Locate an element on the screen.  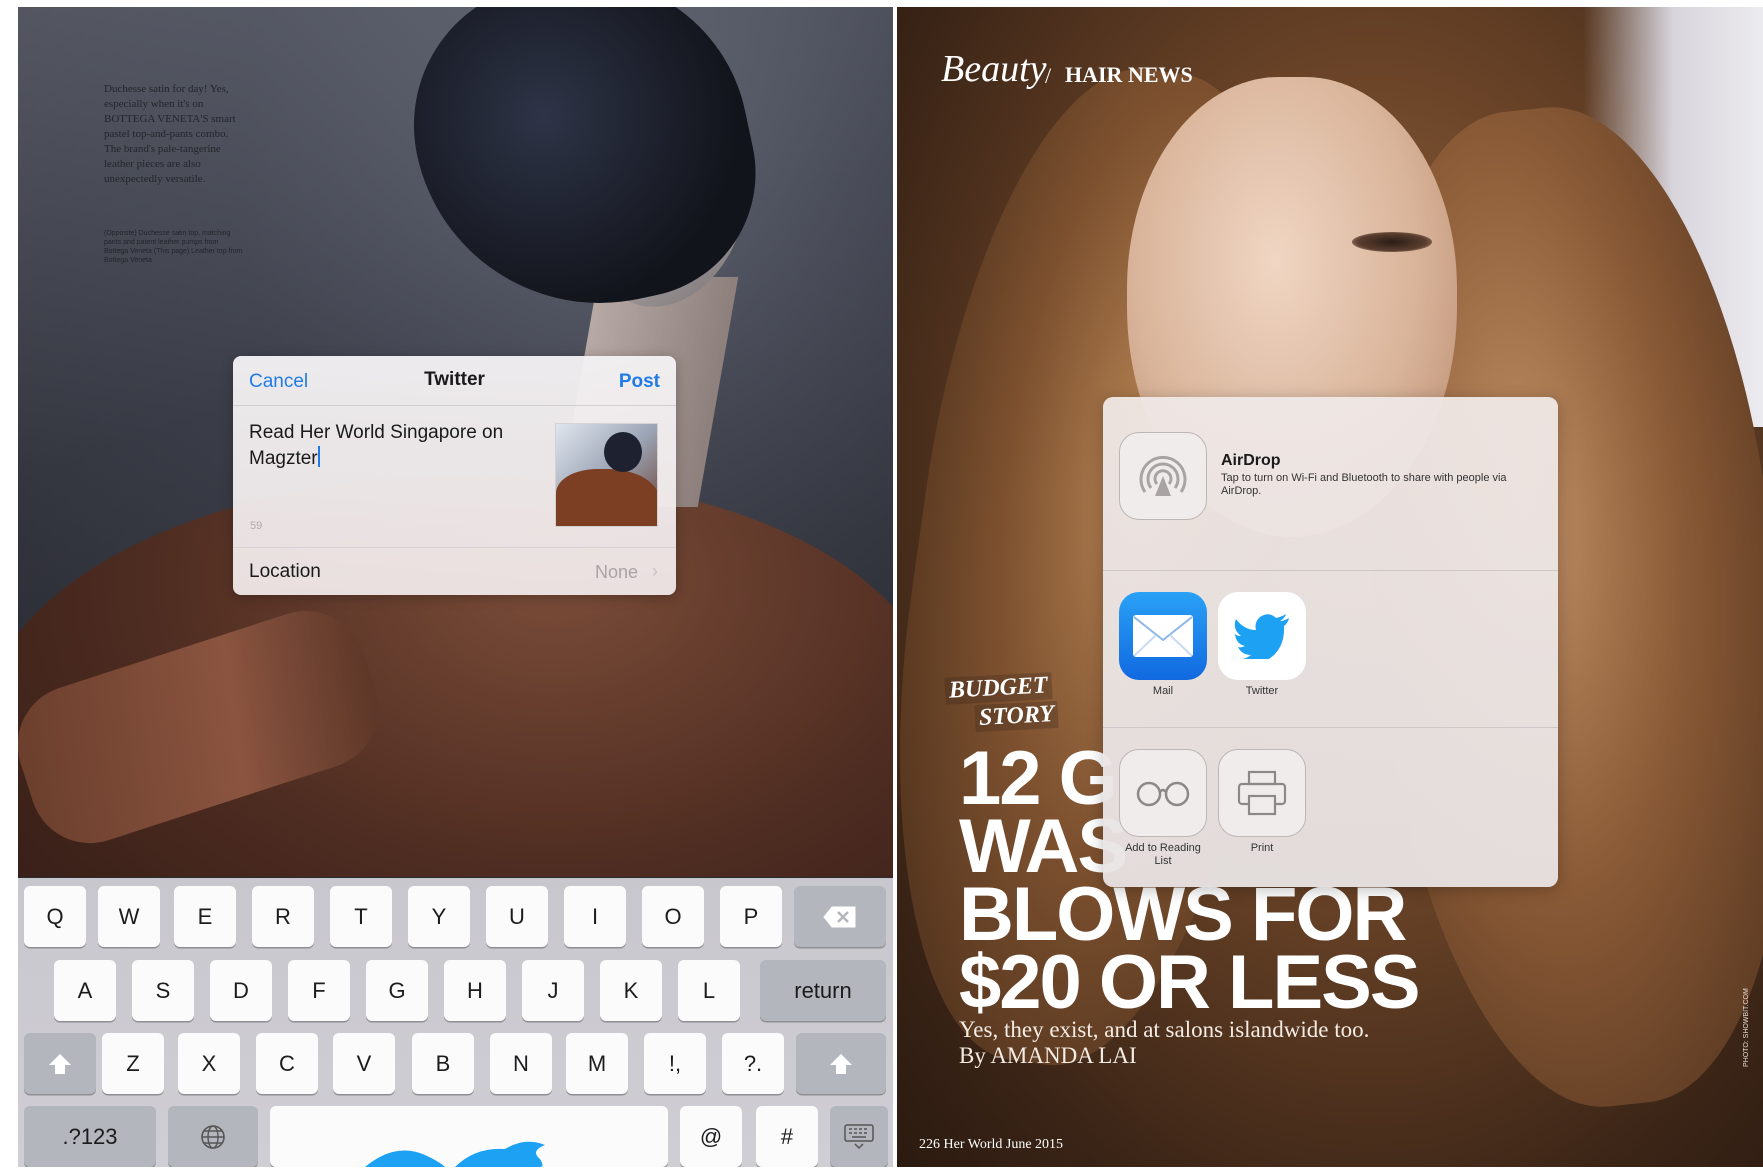
airdrop-title: AirDrop is located at coordinates (1251, 460).